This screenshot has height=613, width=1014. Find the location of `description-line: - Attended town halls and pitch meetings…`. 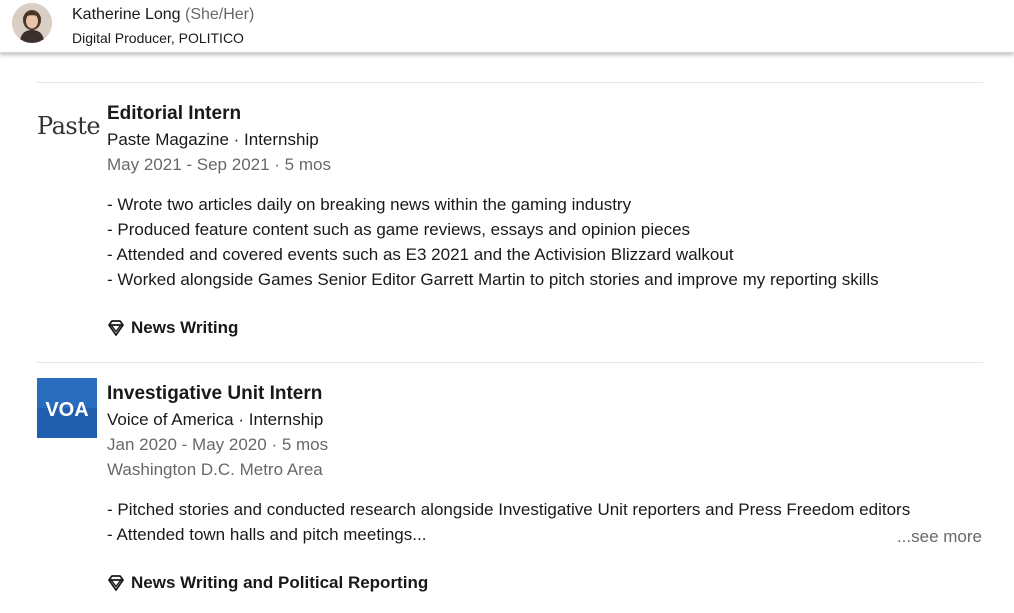

description-line: - Attended town halls and pitch meetings… is located at coordinates (267, 534).